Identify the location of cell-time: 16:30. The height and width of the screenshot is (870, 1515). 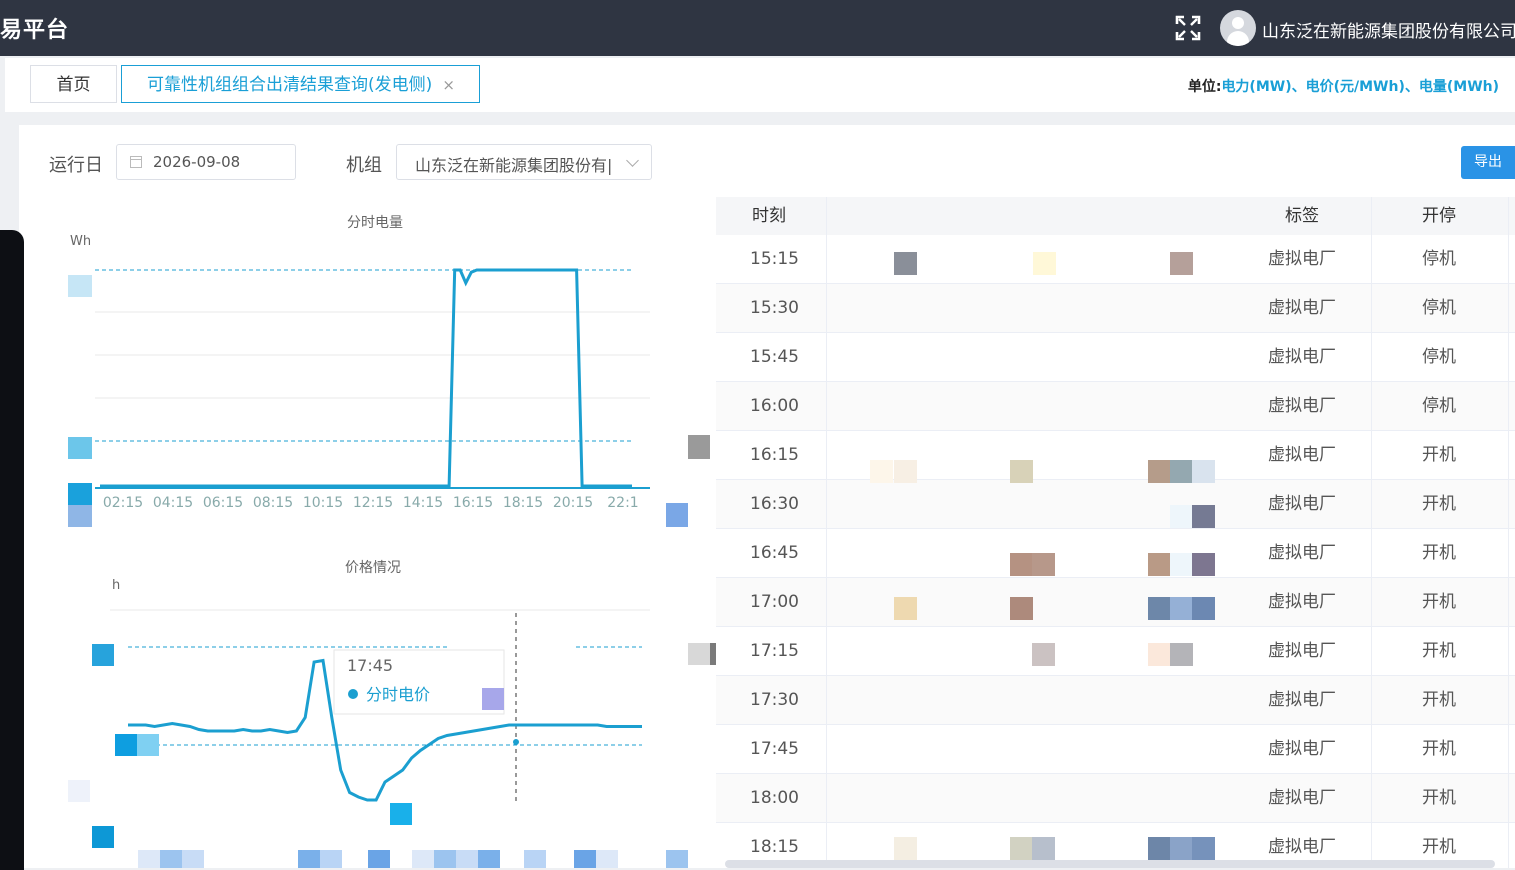
(774, 504).